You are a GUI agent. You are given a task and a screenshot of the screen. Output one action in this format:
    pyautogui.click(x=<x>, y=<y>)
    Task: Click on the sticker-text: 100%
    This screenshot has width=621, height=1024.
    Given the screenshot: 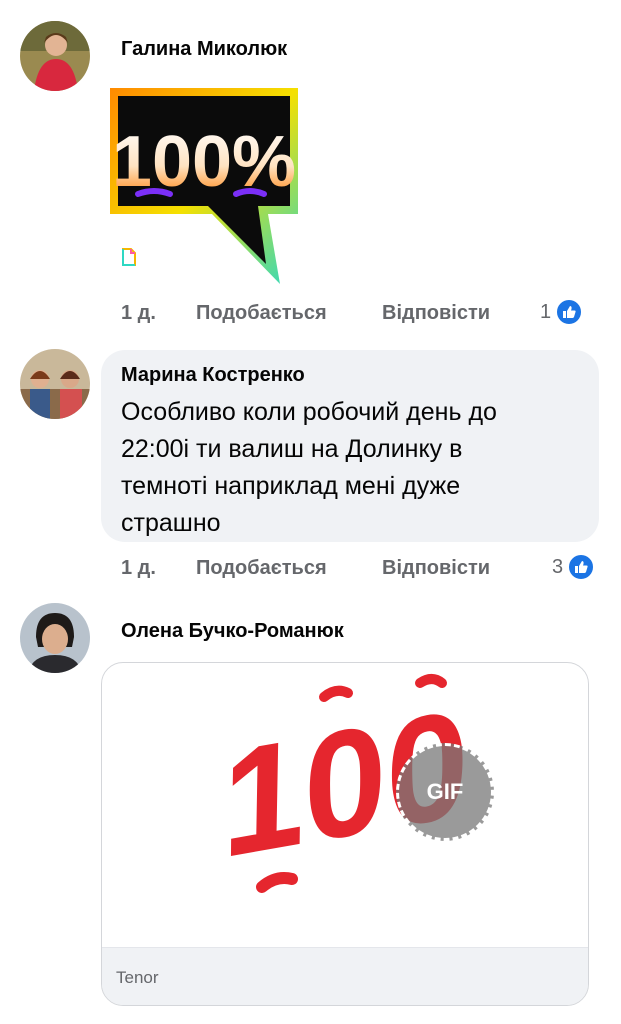 What is the action you would take?
    pyautogui.click(x=204, y=162)
    